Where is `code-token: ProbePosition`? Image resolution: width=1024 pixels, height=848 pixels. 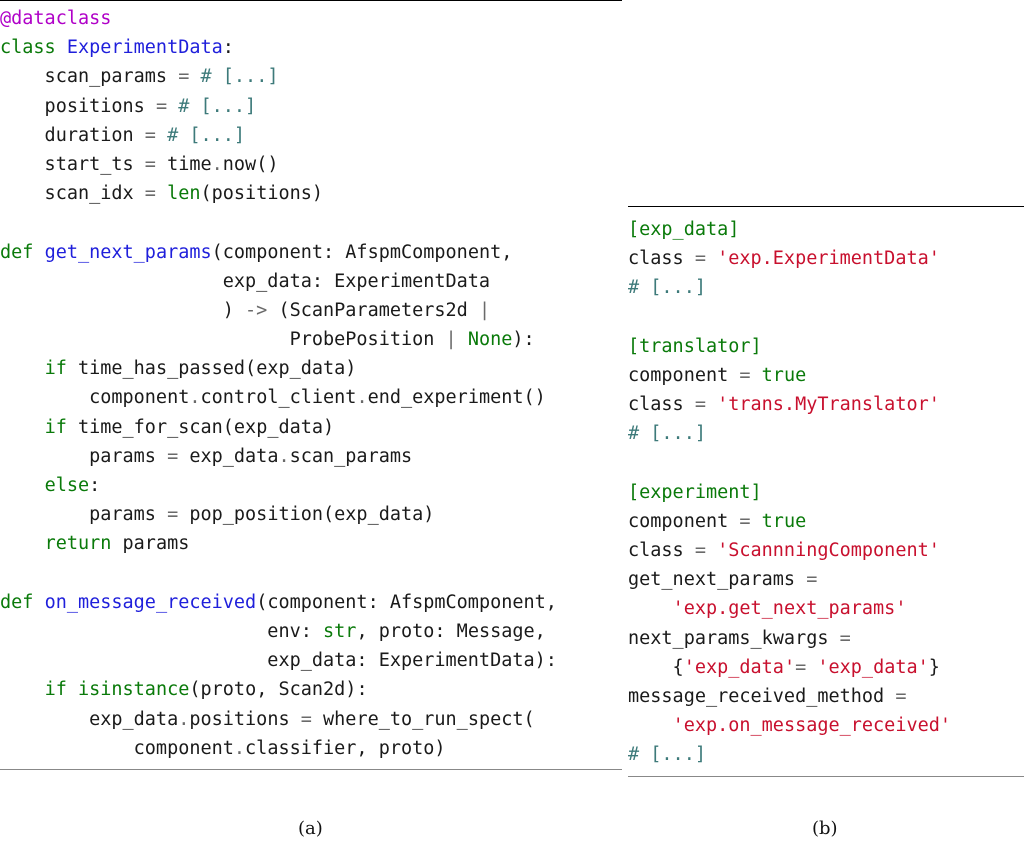
code-token: ProbePosition is located at coordinates (223, 340).